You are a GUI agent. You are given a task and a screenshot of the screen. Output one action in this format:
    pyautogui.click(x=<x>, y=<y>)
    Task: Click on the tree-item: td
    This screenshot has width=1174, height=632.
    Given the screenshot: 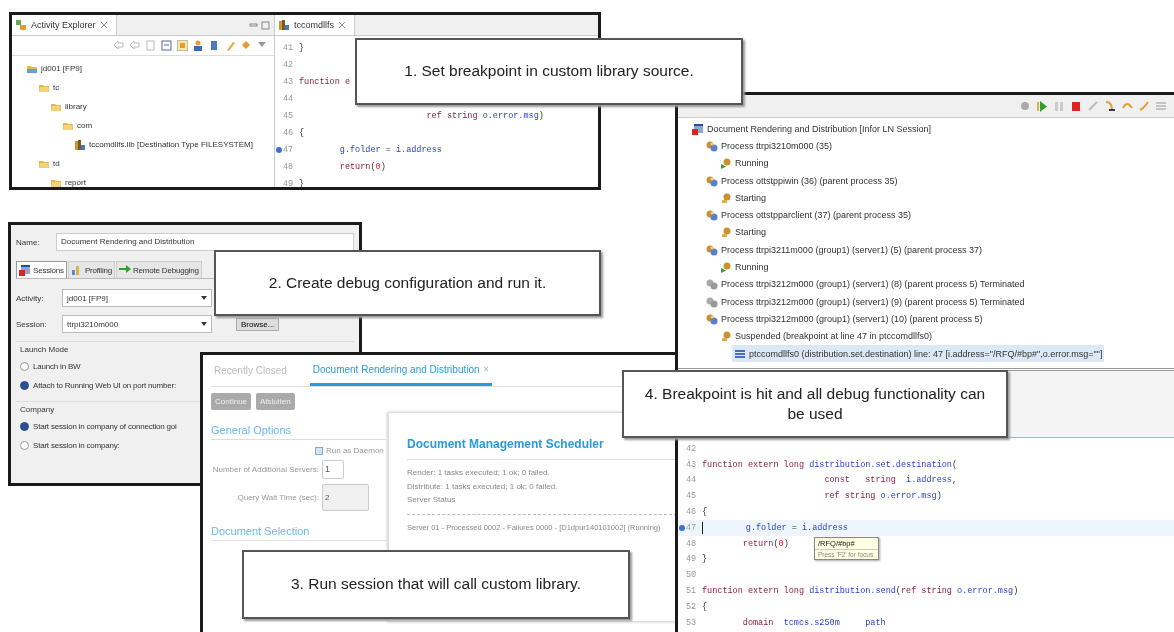 What is the action you would take?
    pyautogui.click(x=49, y=163)
    